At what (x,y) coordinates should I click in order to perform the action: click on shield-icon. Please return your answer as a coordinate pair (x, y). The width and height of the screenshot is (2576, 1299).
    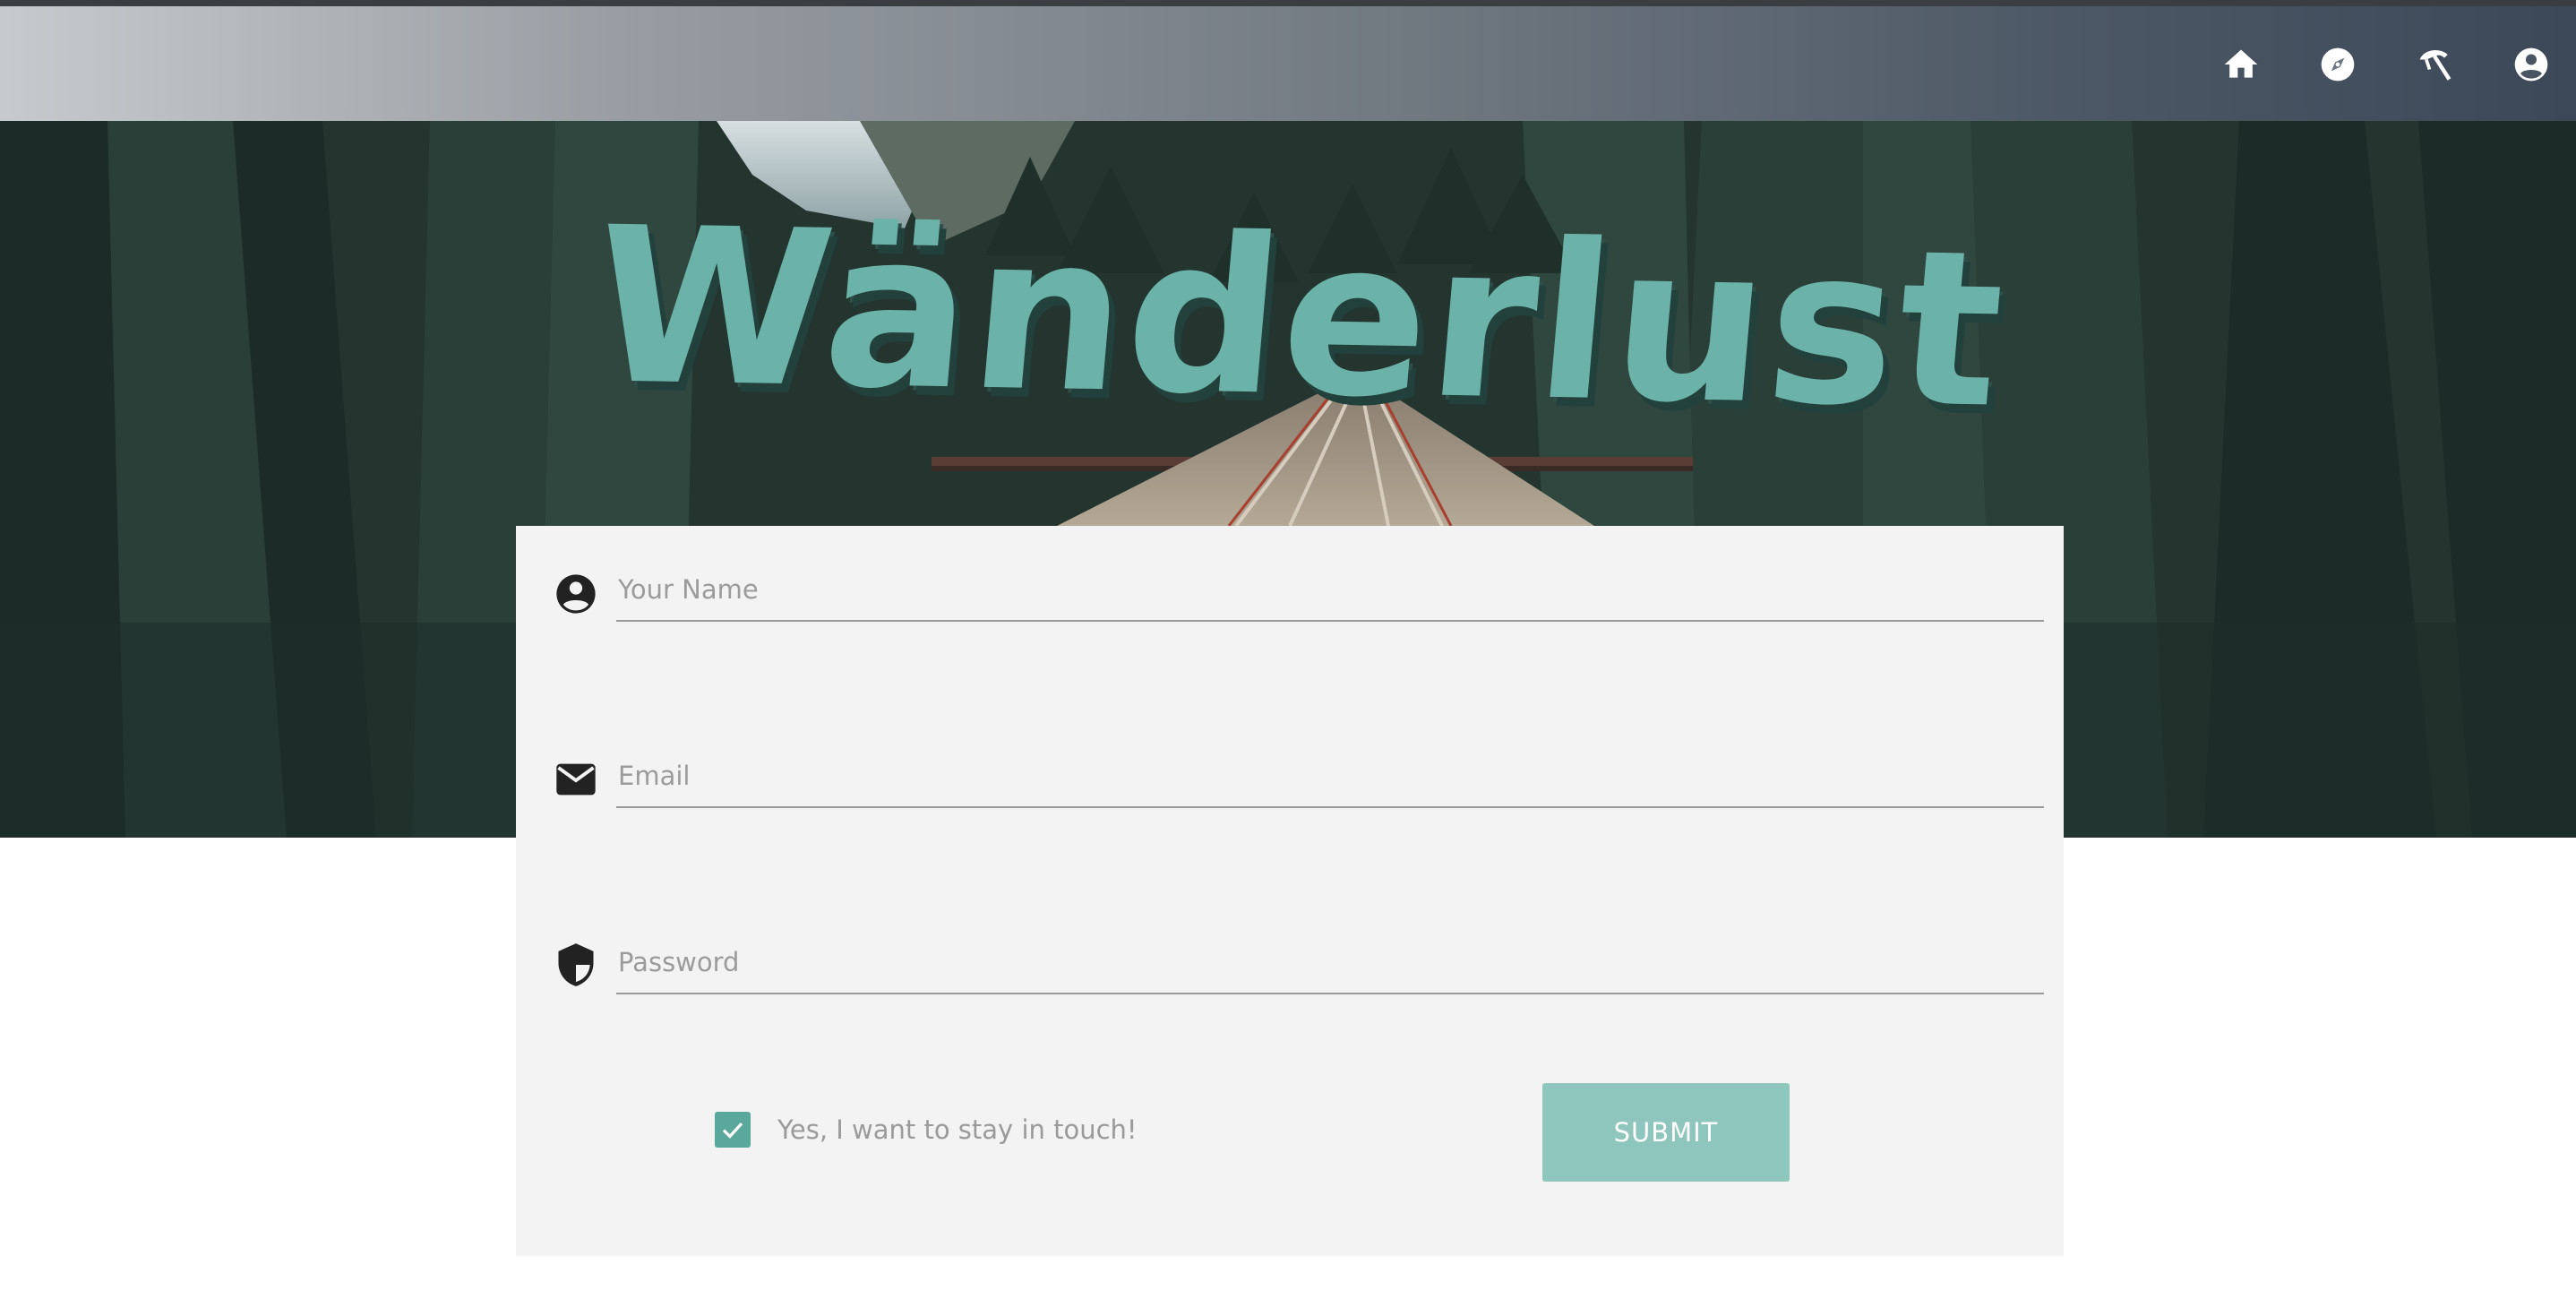
    Looking at the image, I should click on (576, 965).